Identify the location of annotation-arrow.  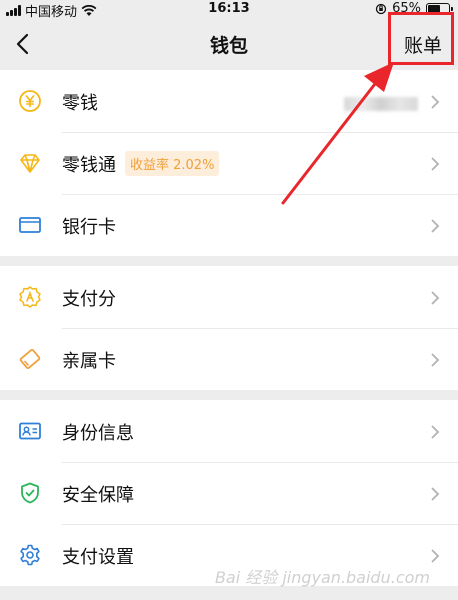
(337, 133).